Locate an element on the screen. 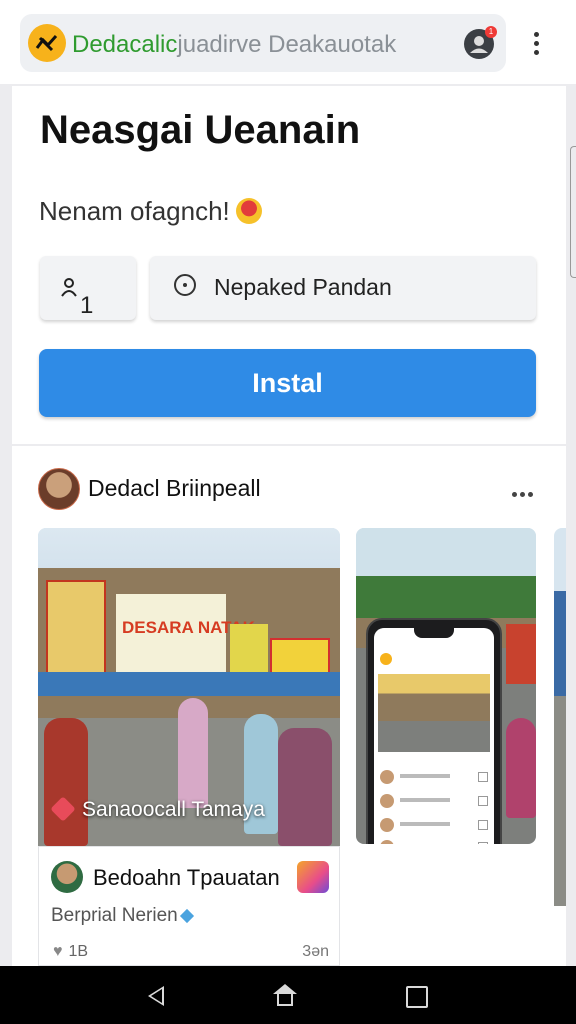 This screenshot has height=1024, width=576. more-horiz-icon is located at coordinates (524, 493).